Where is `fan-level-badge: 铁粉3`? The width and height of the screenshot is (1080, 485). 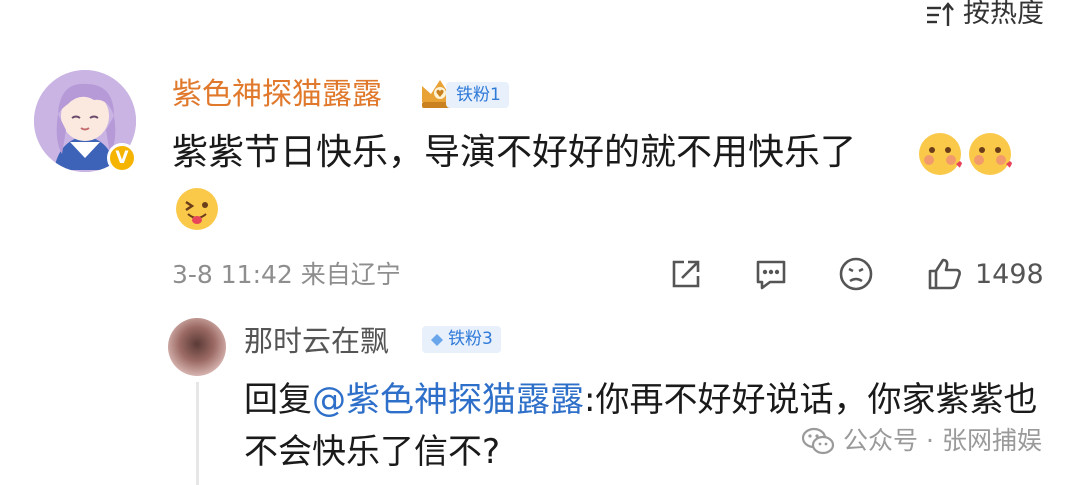 fan-level-badge: 铁粉3 is located at coordinates (461, 339).